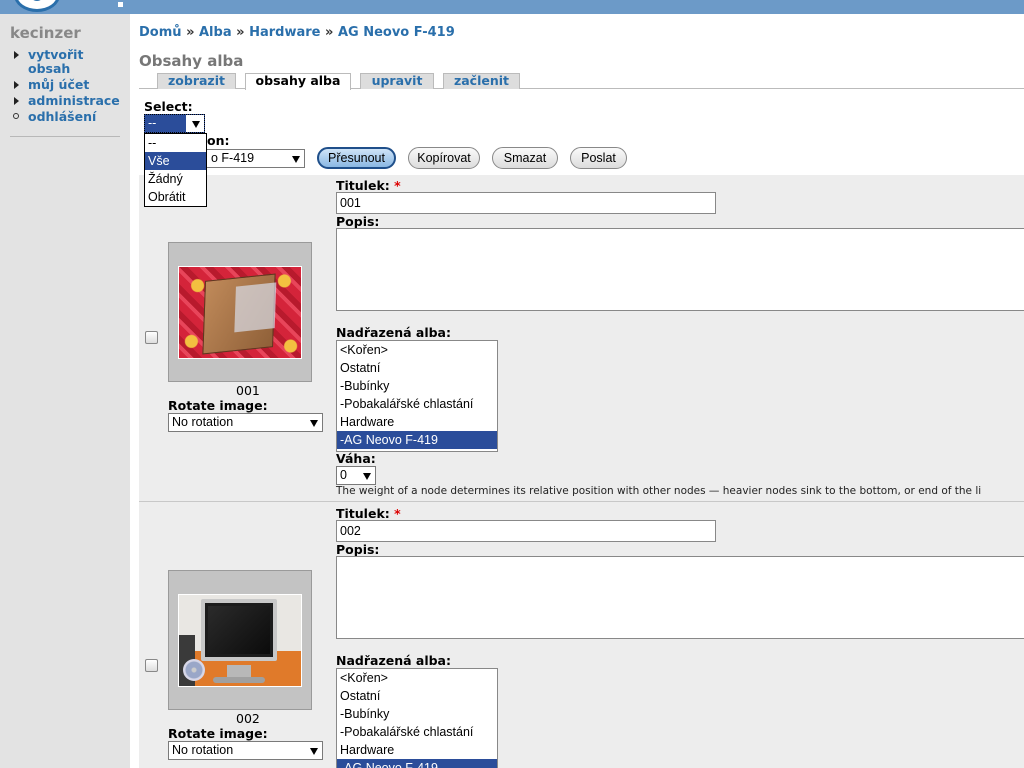  Describe the element at coordinates (196, 81) in the screenshot. I see `tab-view: zobrazit` at that location.